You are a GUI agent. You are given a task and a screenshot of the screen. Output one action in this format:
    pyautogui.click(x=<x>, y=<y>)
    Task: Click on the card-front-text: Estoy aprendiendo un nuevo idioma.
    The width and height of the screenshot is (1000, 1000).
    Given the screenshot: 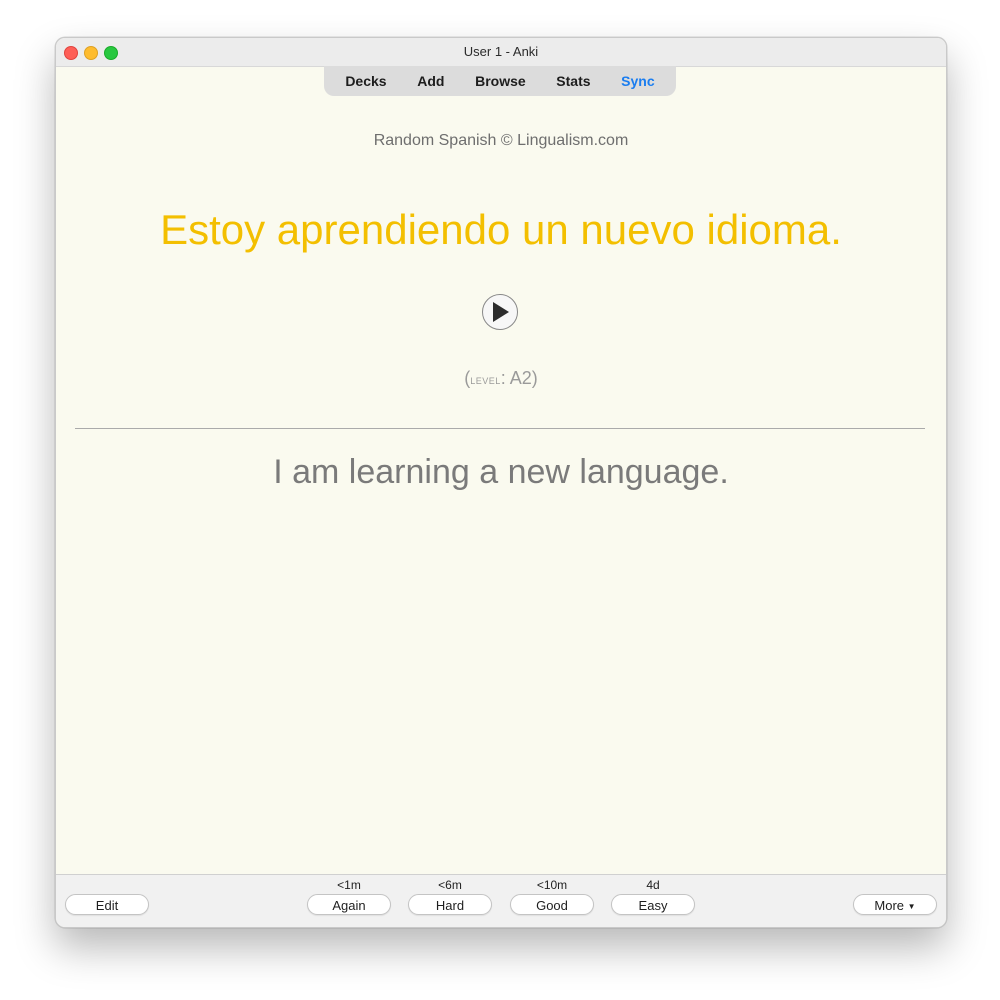 What is the action you would take?
    pyautogui.click(x=501, y=229)
    